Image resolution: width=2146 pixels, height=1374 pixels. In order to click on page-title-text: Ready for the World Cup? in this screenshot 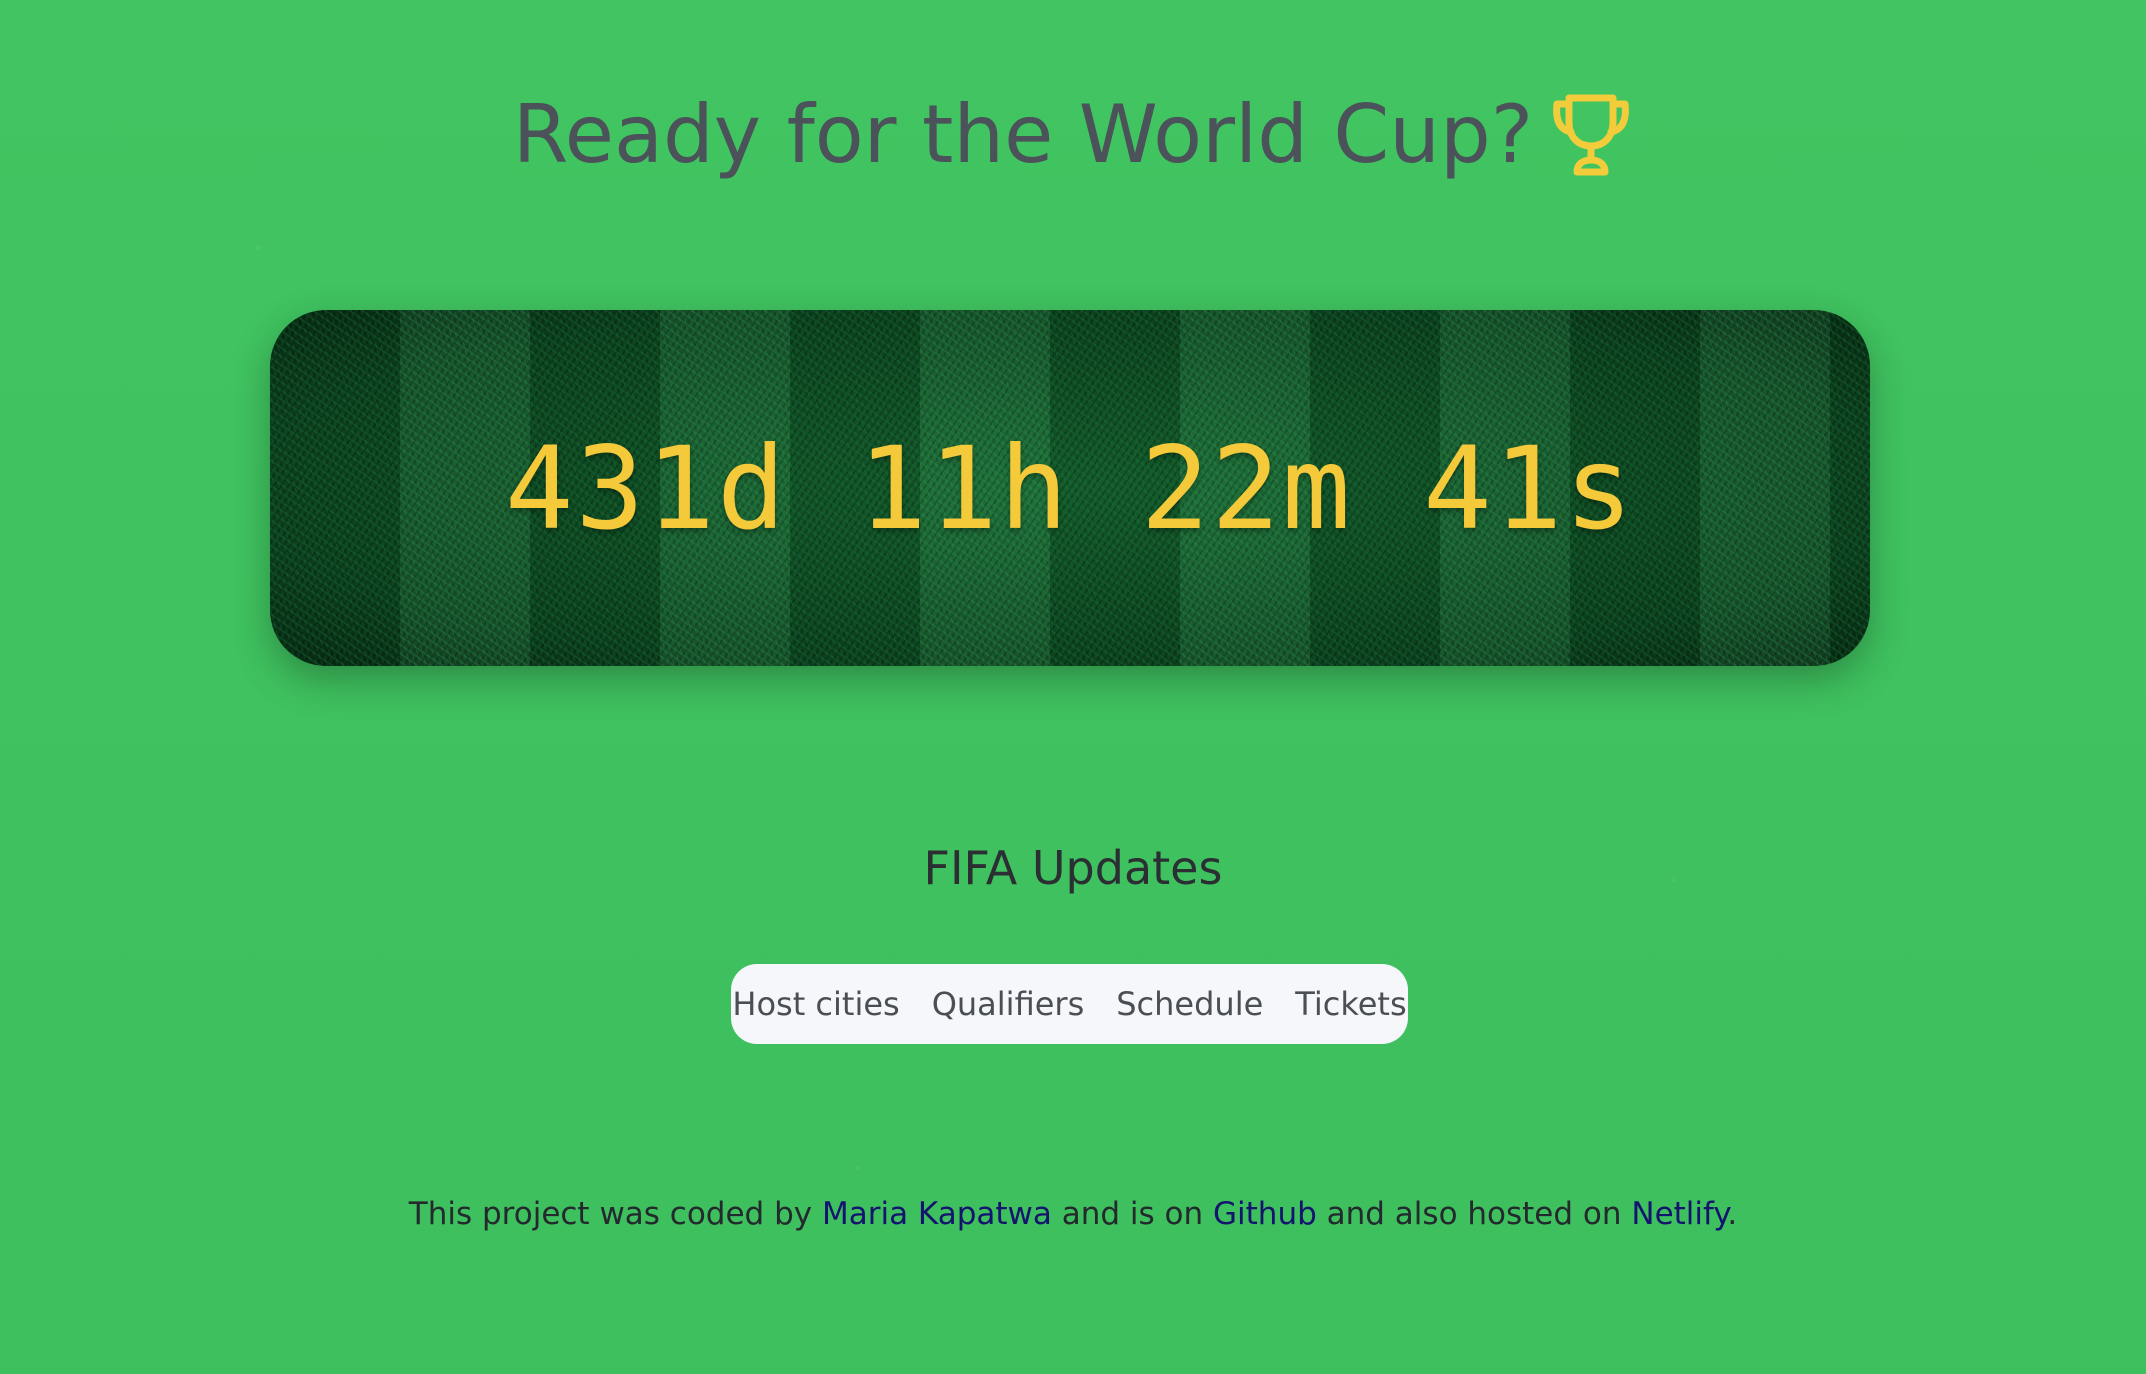, I will do `click(1023, 135)`.